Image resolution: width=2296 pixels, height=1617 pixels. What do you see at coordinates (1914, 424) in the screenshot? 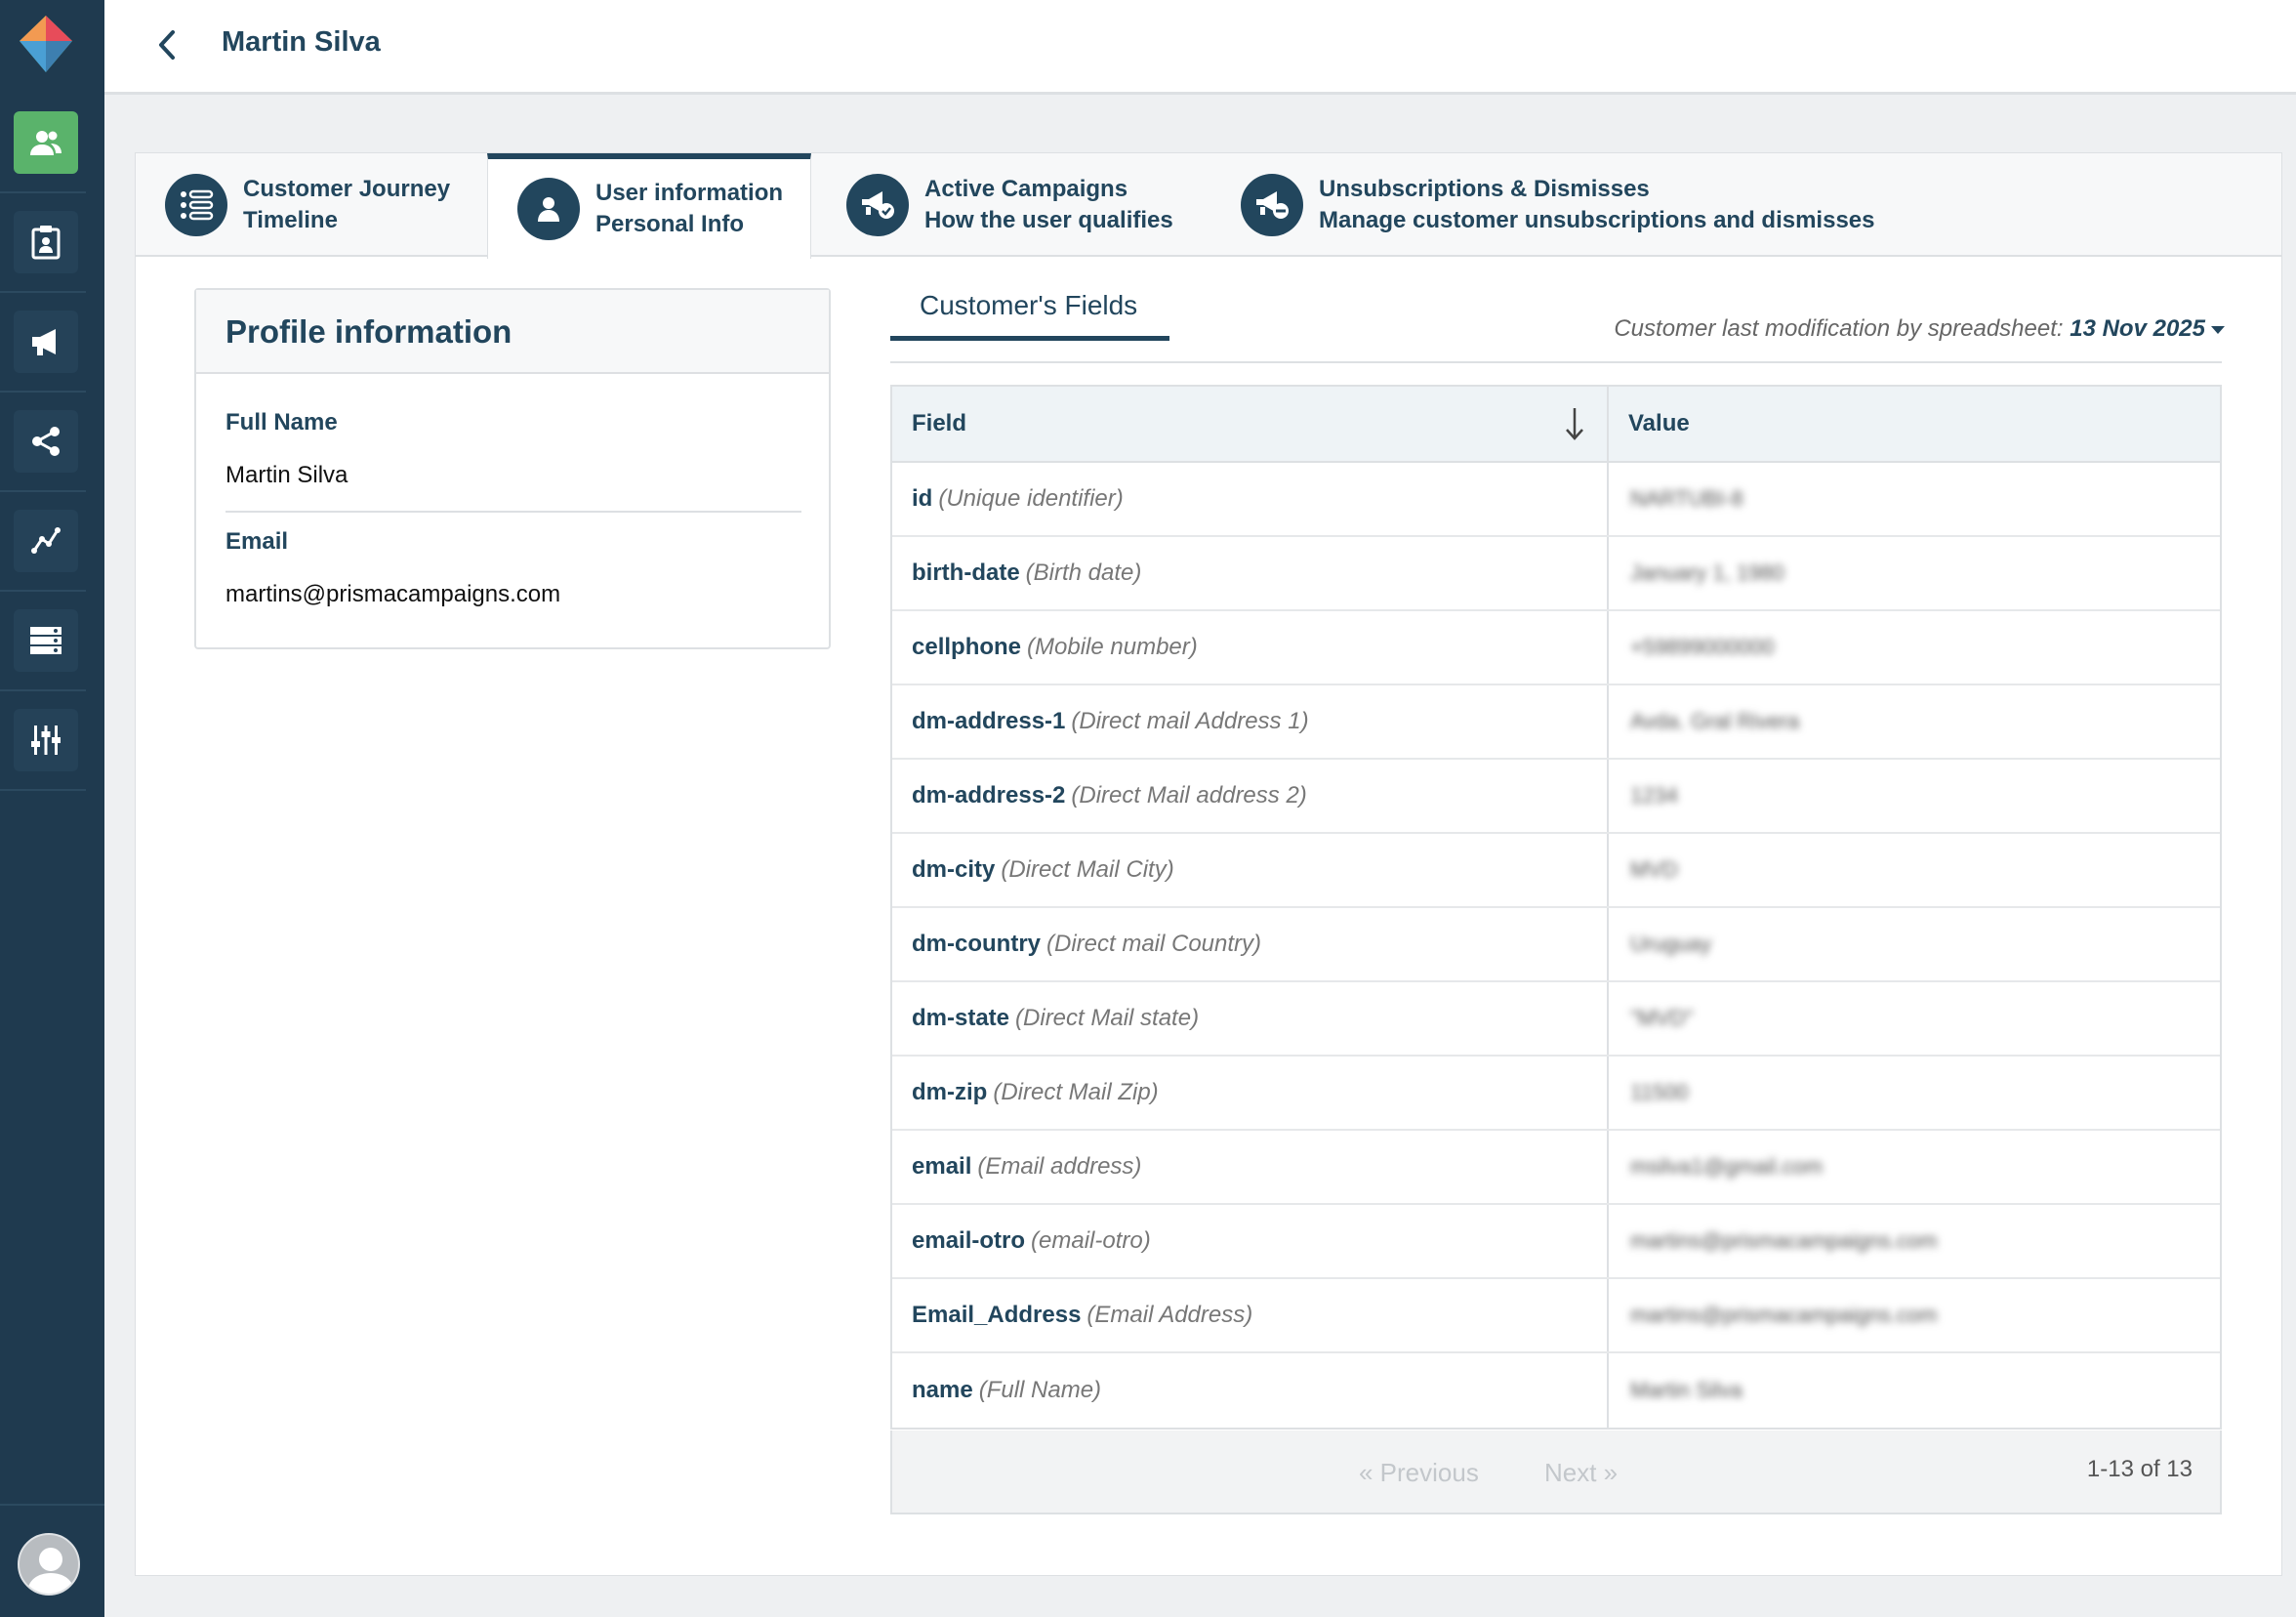
I see `column-header-value: Value` at bounding box center [1914, 424].